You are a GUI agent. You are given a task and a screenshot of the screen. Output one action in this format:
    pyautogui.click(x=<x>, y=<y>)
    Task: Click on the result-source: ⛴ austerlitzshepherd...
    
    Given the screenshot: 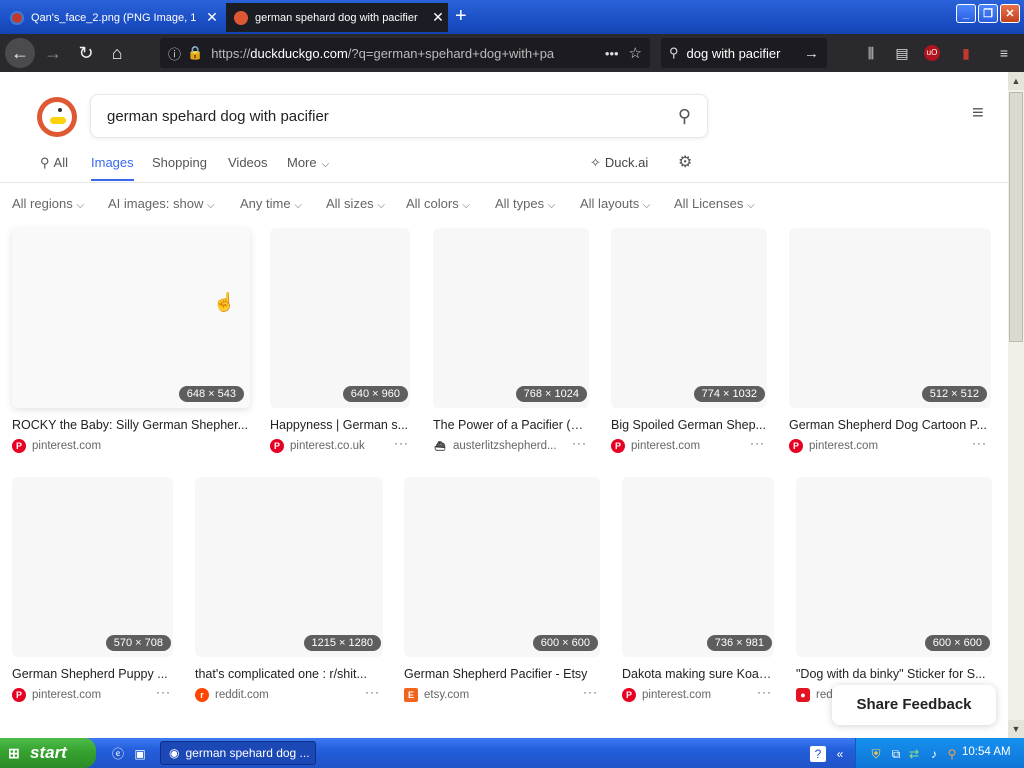 What is the action you would take?
    pyautogui.click(x=495, y=446)
    